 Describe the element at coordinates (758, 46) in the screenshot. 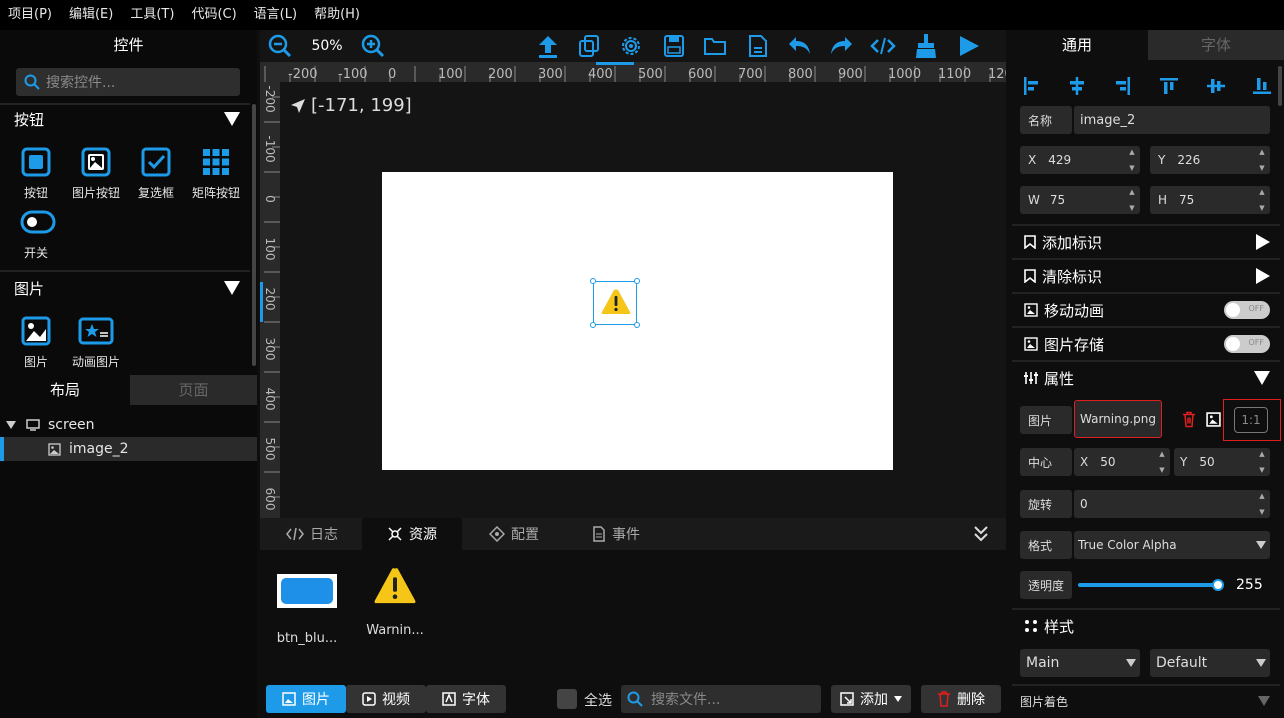

I see `new-file-icon` at that location.